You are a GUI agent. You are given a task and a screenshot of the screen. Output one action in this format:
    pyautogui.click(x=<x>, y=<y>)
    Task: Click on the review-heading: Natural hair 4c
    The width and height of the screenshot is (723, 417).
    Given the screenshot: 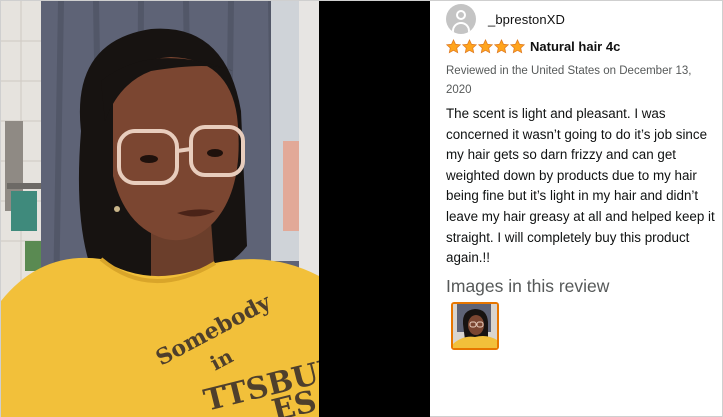 What is the action you would take?
    pyautogui.click(x=533, y=46)
    